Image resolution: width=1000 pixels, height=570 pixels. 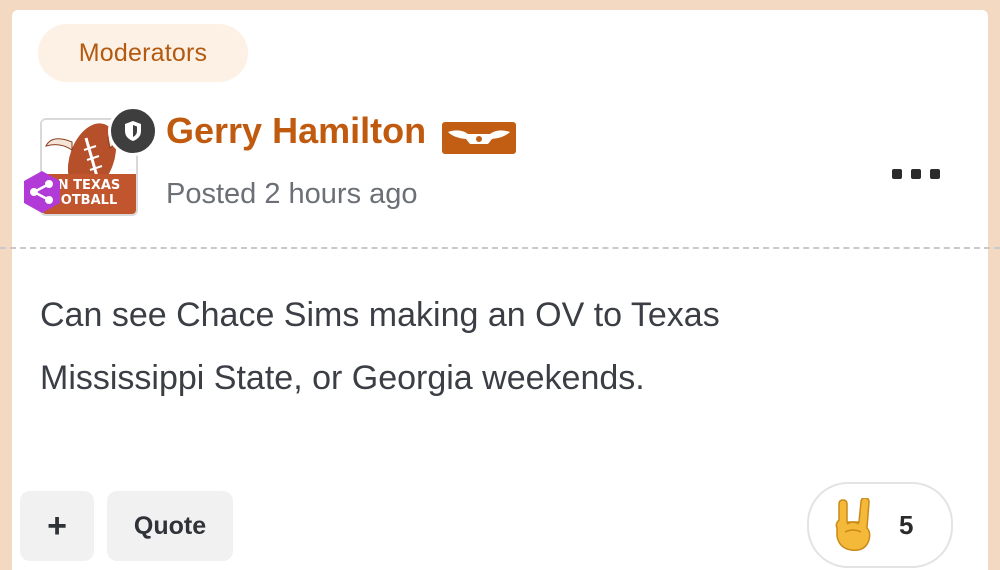 What do you see at coordinates (342, 378) in the screenshot?
I see `post-body-line: Mississippi State, or Georgia weekends.` at bounding box center [342, 378].